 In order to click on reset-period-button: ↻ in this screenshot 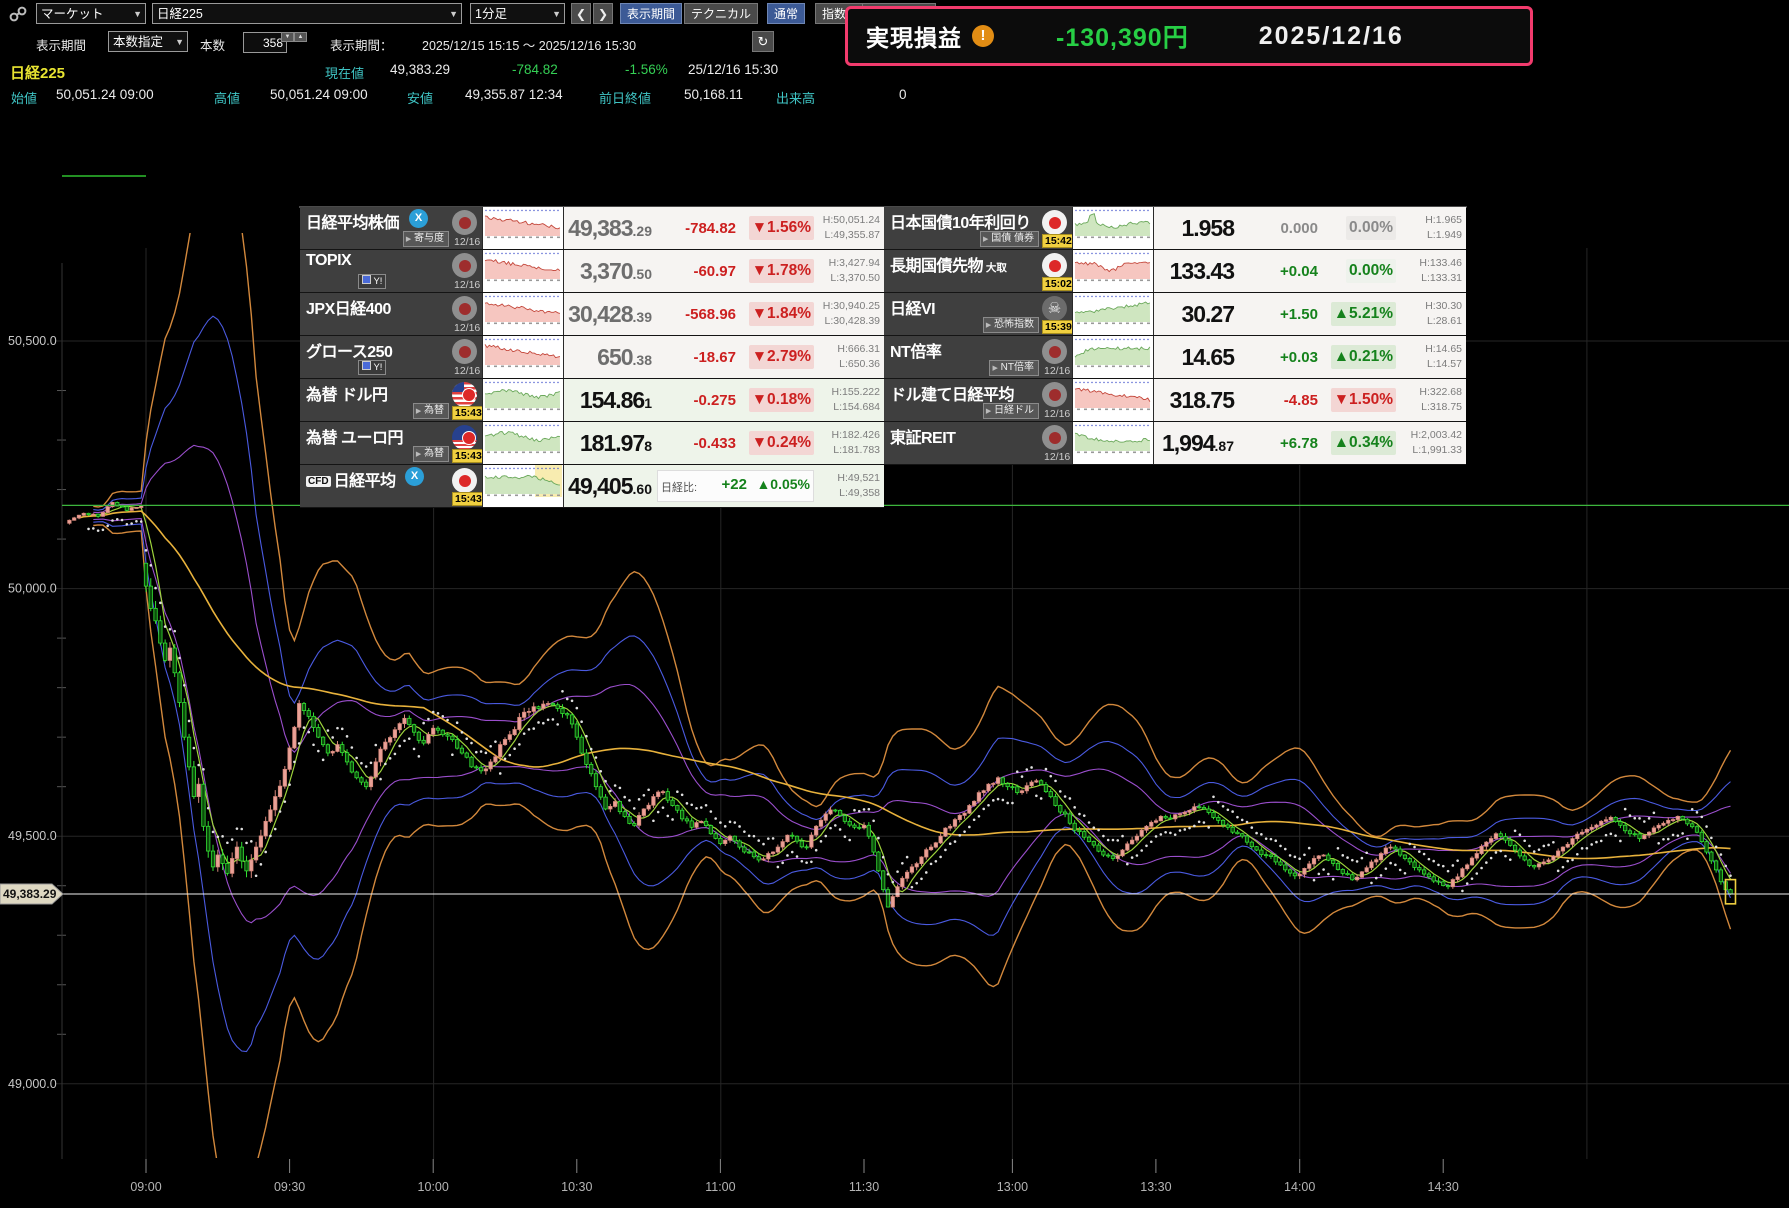, I will do `click(763, 41)`.